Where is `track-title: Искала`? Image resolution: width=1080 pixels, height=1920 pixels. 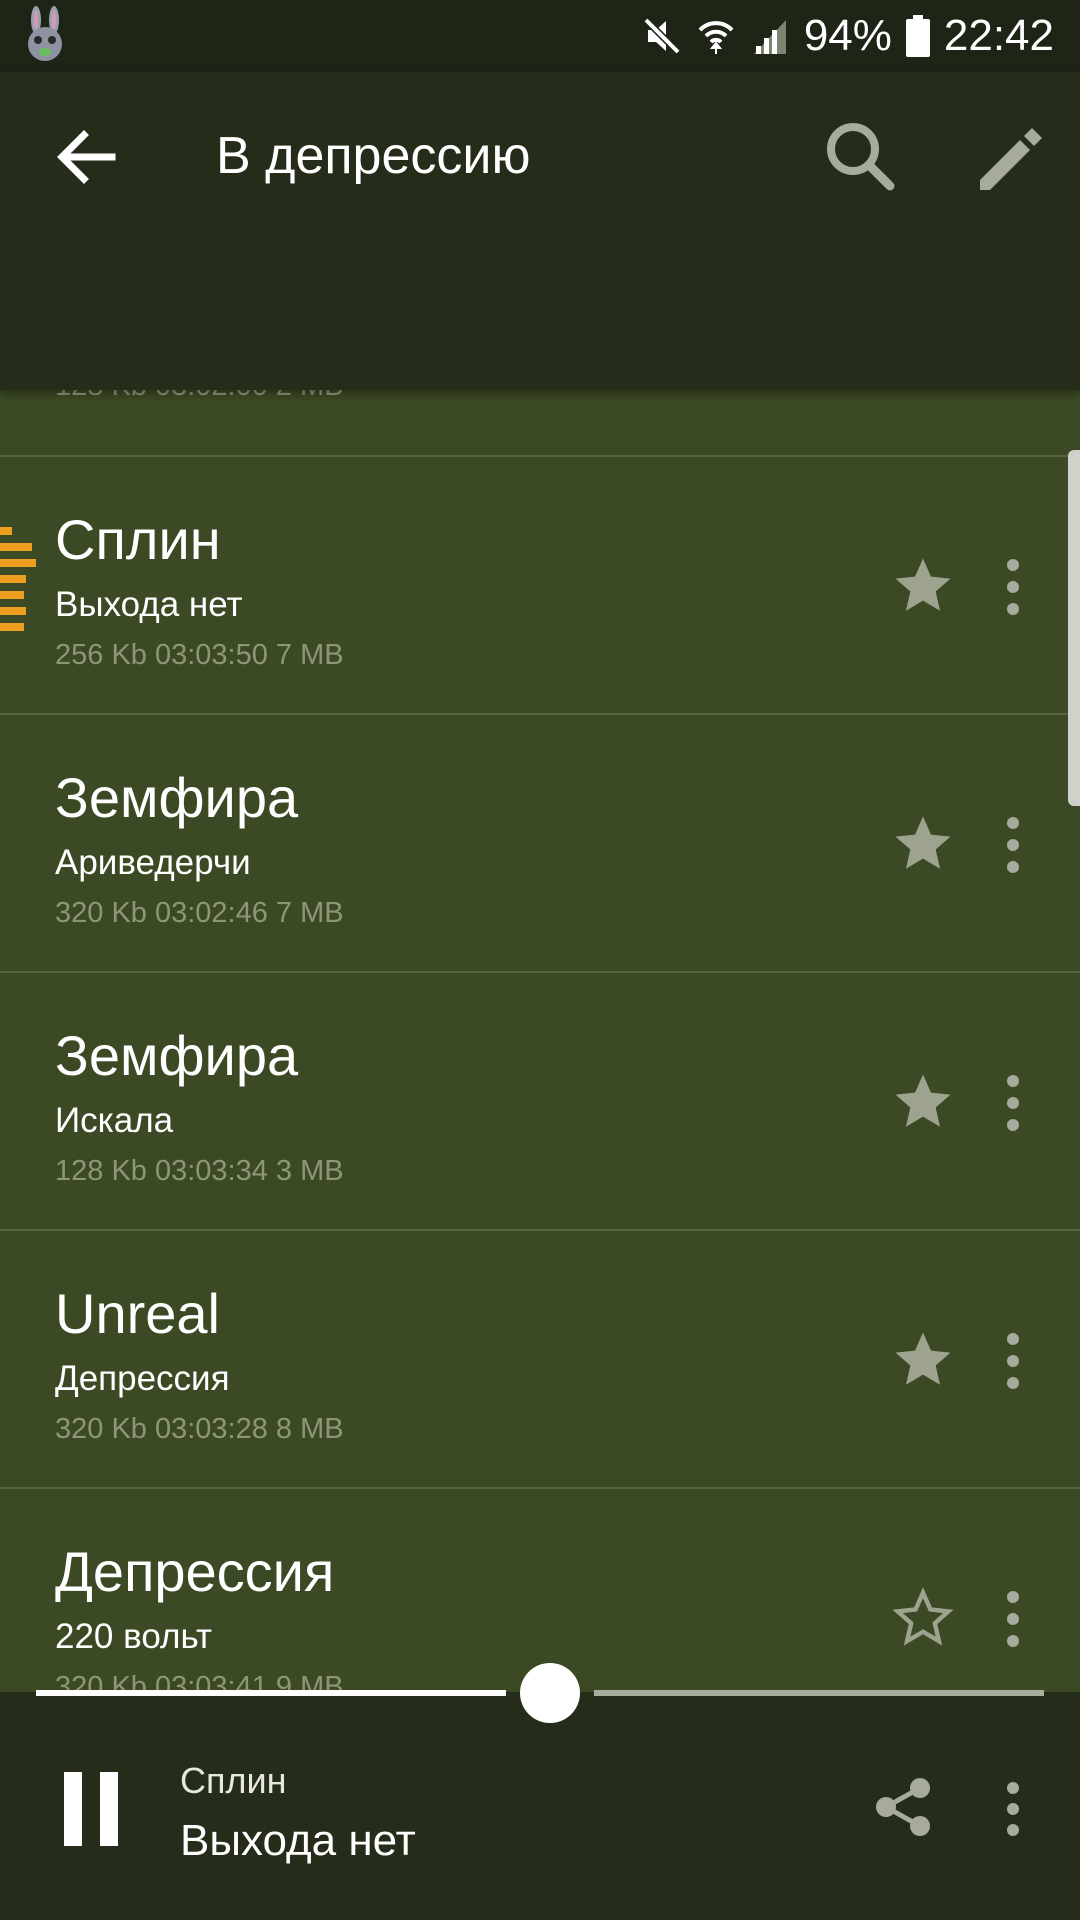 track-title: Искала is located at coordinates (114, 1120).